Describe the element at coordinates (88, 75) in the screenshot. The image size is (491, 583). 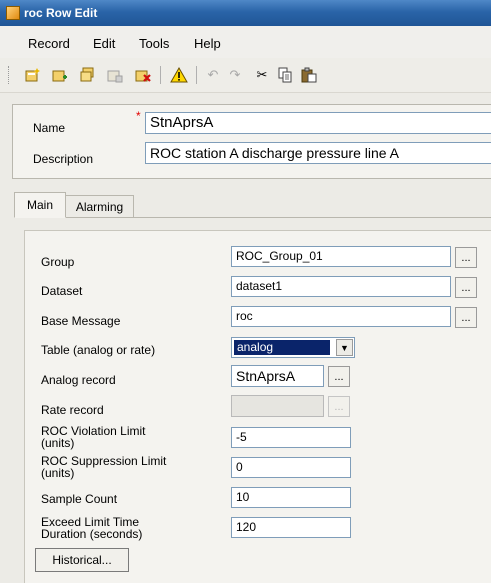
I see `copy-record-icon` at that location.